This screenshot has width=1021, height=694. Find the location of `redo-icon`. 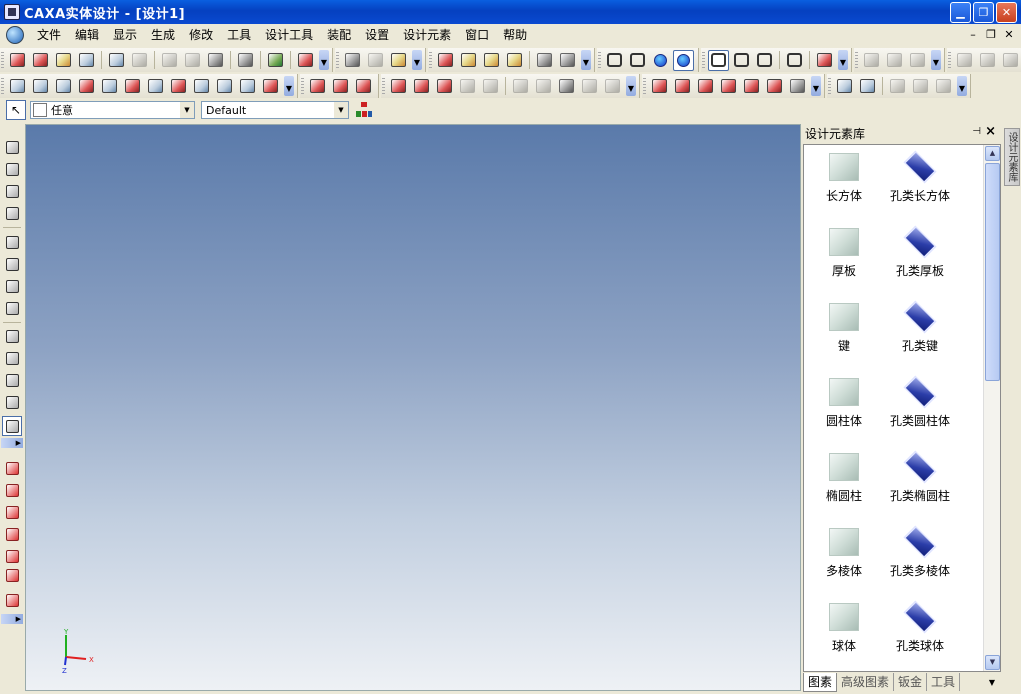

redo-icon is located at coordinates (139, 60).